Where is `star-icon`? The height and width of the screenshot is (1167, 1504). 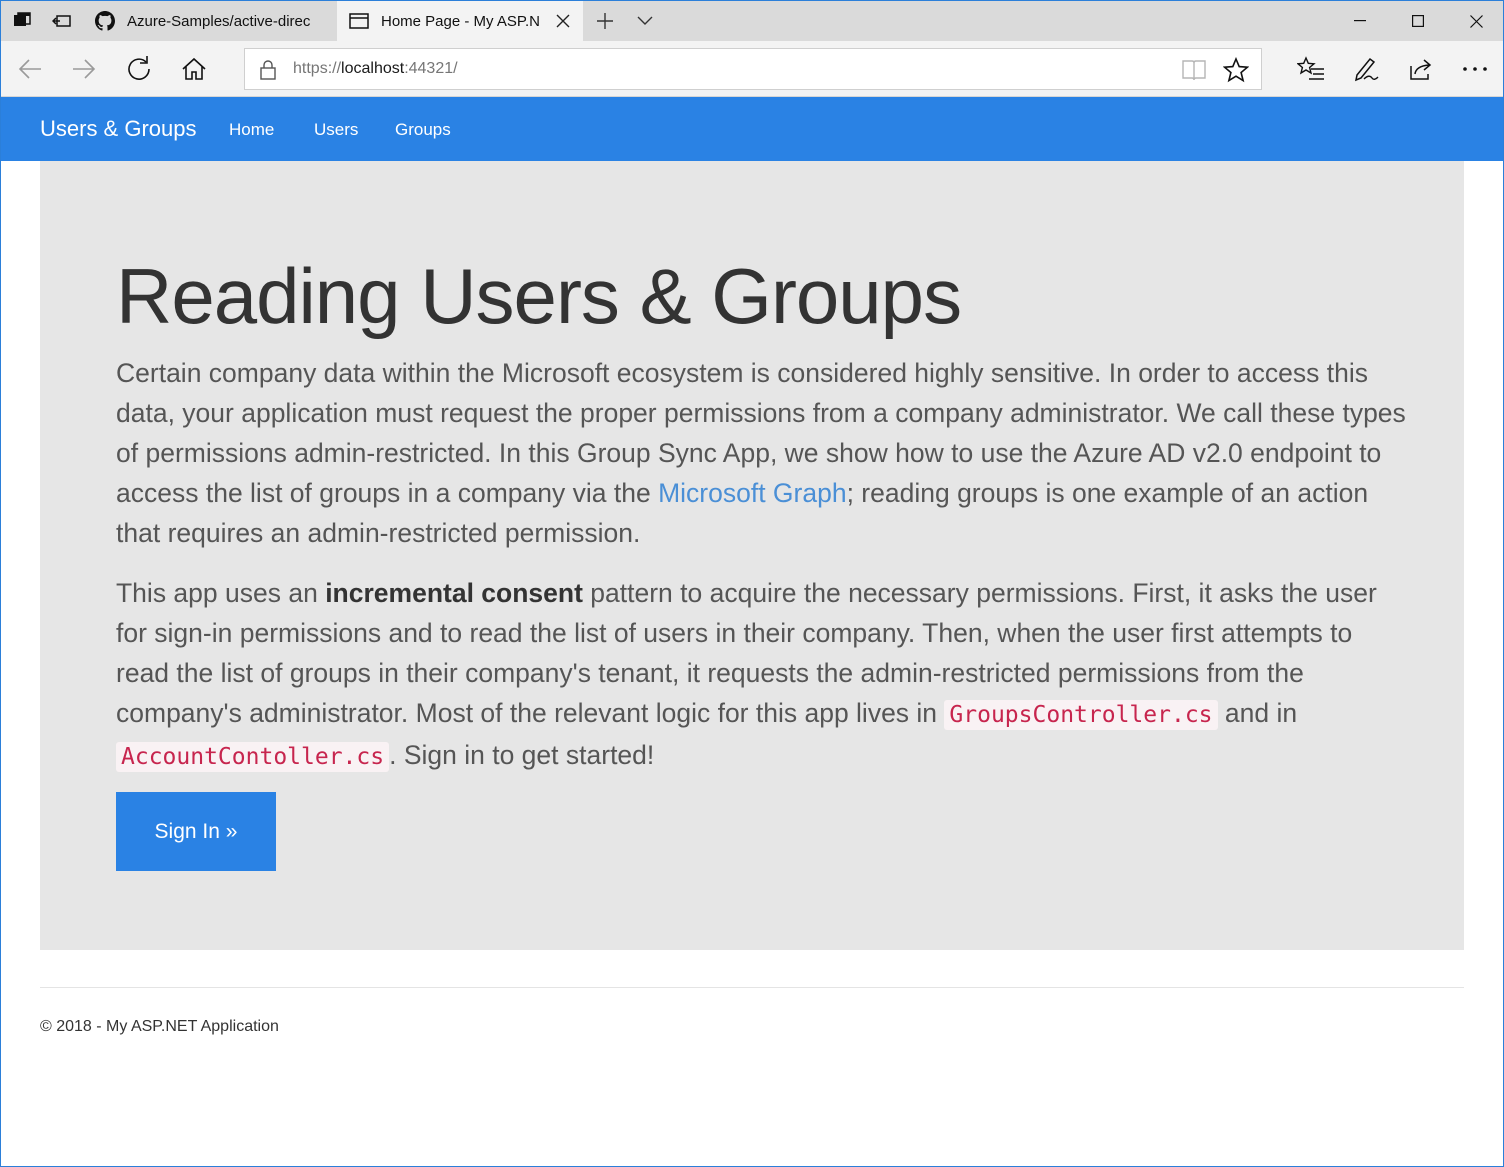 star-icon is located at coordinates (1236, 69).